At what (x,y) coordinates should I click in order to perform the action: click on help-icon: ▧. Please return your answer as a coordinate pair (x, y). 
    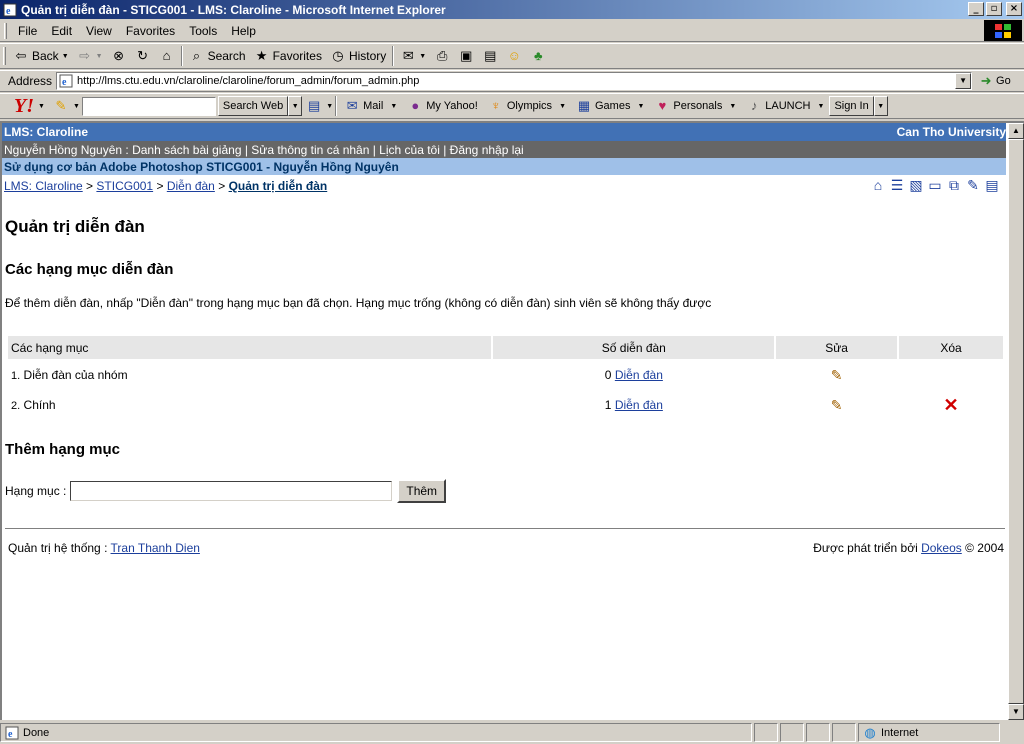
    Looking at the image, I should click on (916, 185).